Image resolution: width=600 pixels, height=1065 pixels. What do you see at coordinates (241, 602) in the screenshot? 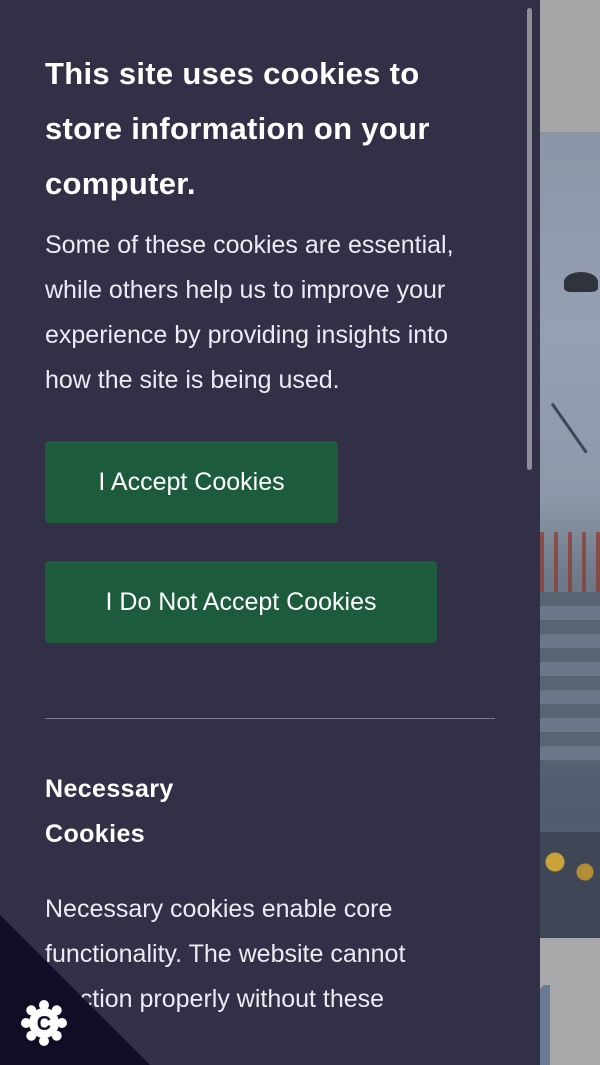
I see `decline-cookies-button: I Do Not Accept Cookies` at bounding box center [241, 602].